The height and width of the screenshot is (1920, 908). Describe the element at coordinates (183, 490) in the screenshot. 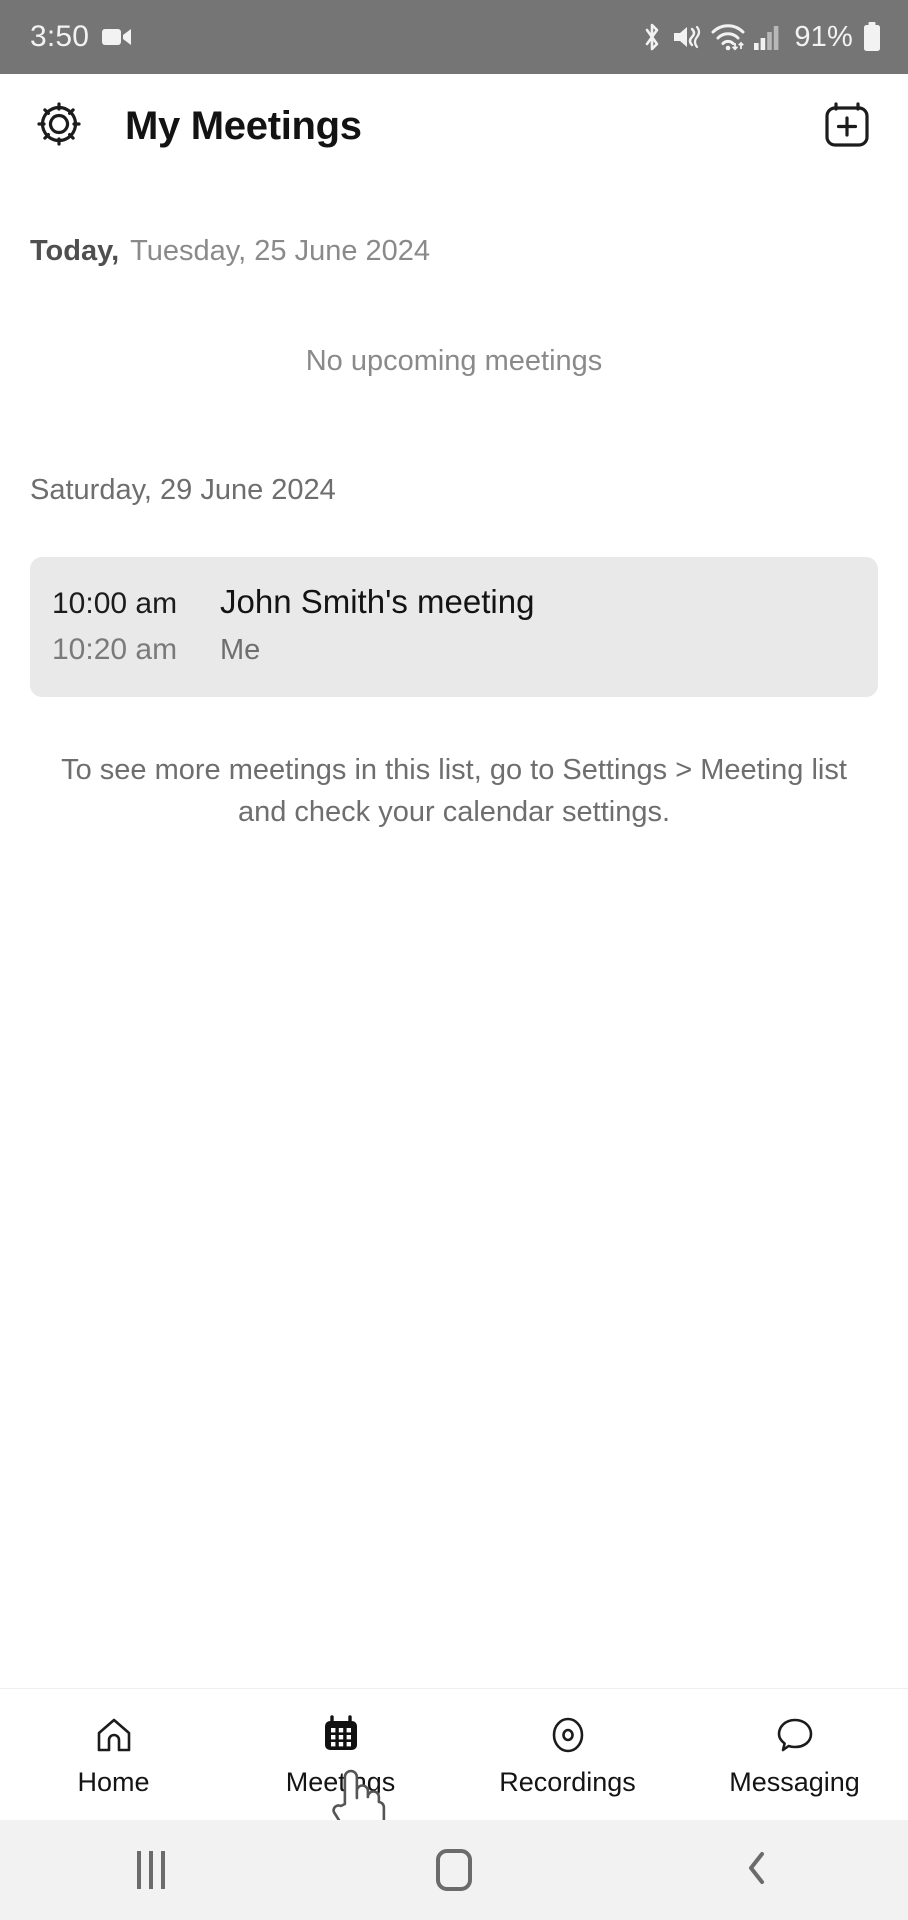

I see `section-date-header: Saturday, 29 June 2024` at that location.